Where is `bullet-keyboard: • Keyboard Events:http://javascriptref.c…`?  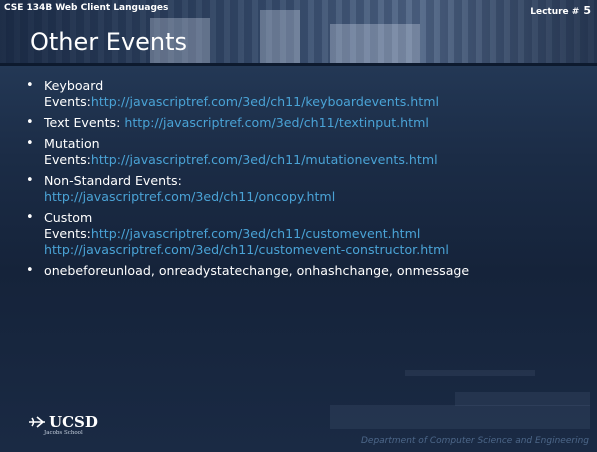 bullet-keyboard: • Keyboard Events:http://javascriptref.c… is located at coordinates (309, 94).